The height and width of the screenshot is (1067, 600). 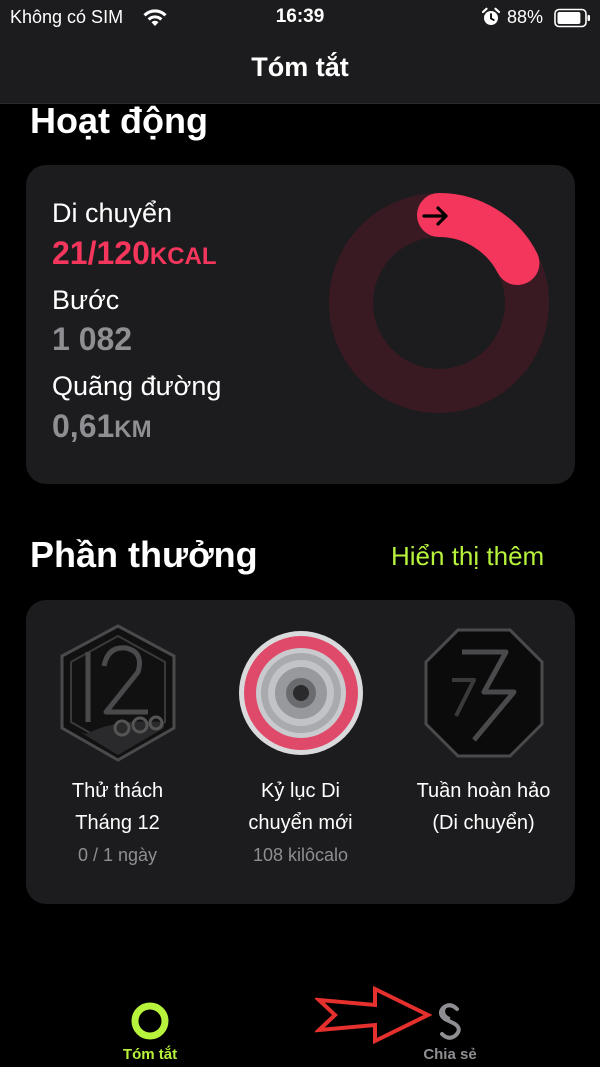 What do you see at coordinates (300, 823) in the screenshot?
I see `award-title-line2: chuyển mới` at bounding box center [300, 823].